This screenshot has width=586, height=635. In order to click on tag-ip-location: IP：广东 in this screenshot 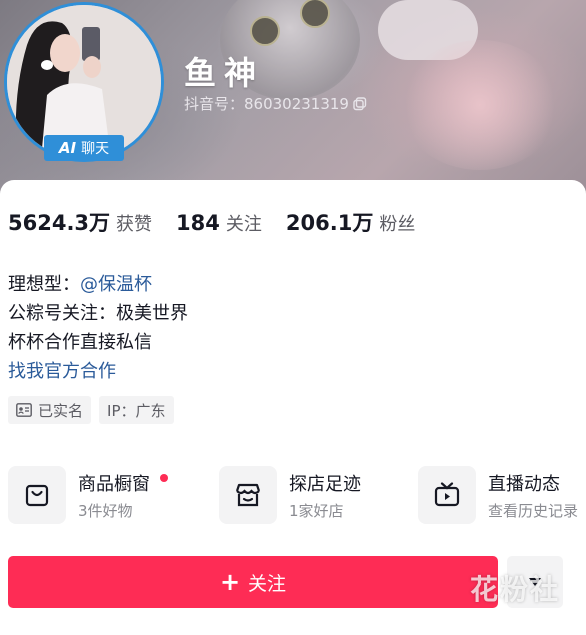, I will do `click(136, 410)`.